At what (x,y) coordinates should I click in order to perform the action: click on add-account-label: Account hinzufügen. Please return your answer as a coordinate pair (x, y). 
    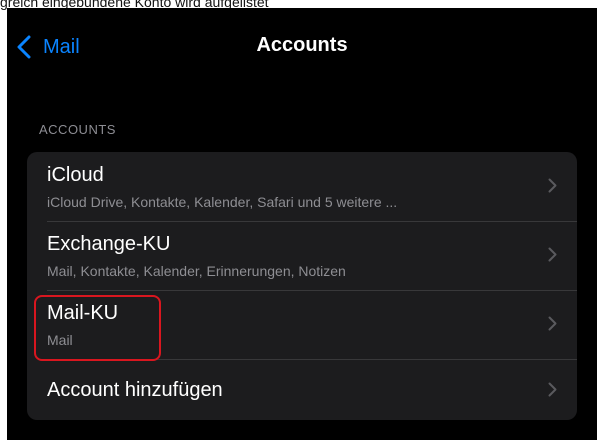
    Looking at the image, I should click on (135, 390).